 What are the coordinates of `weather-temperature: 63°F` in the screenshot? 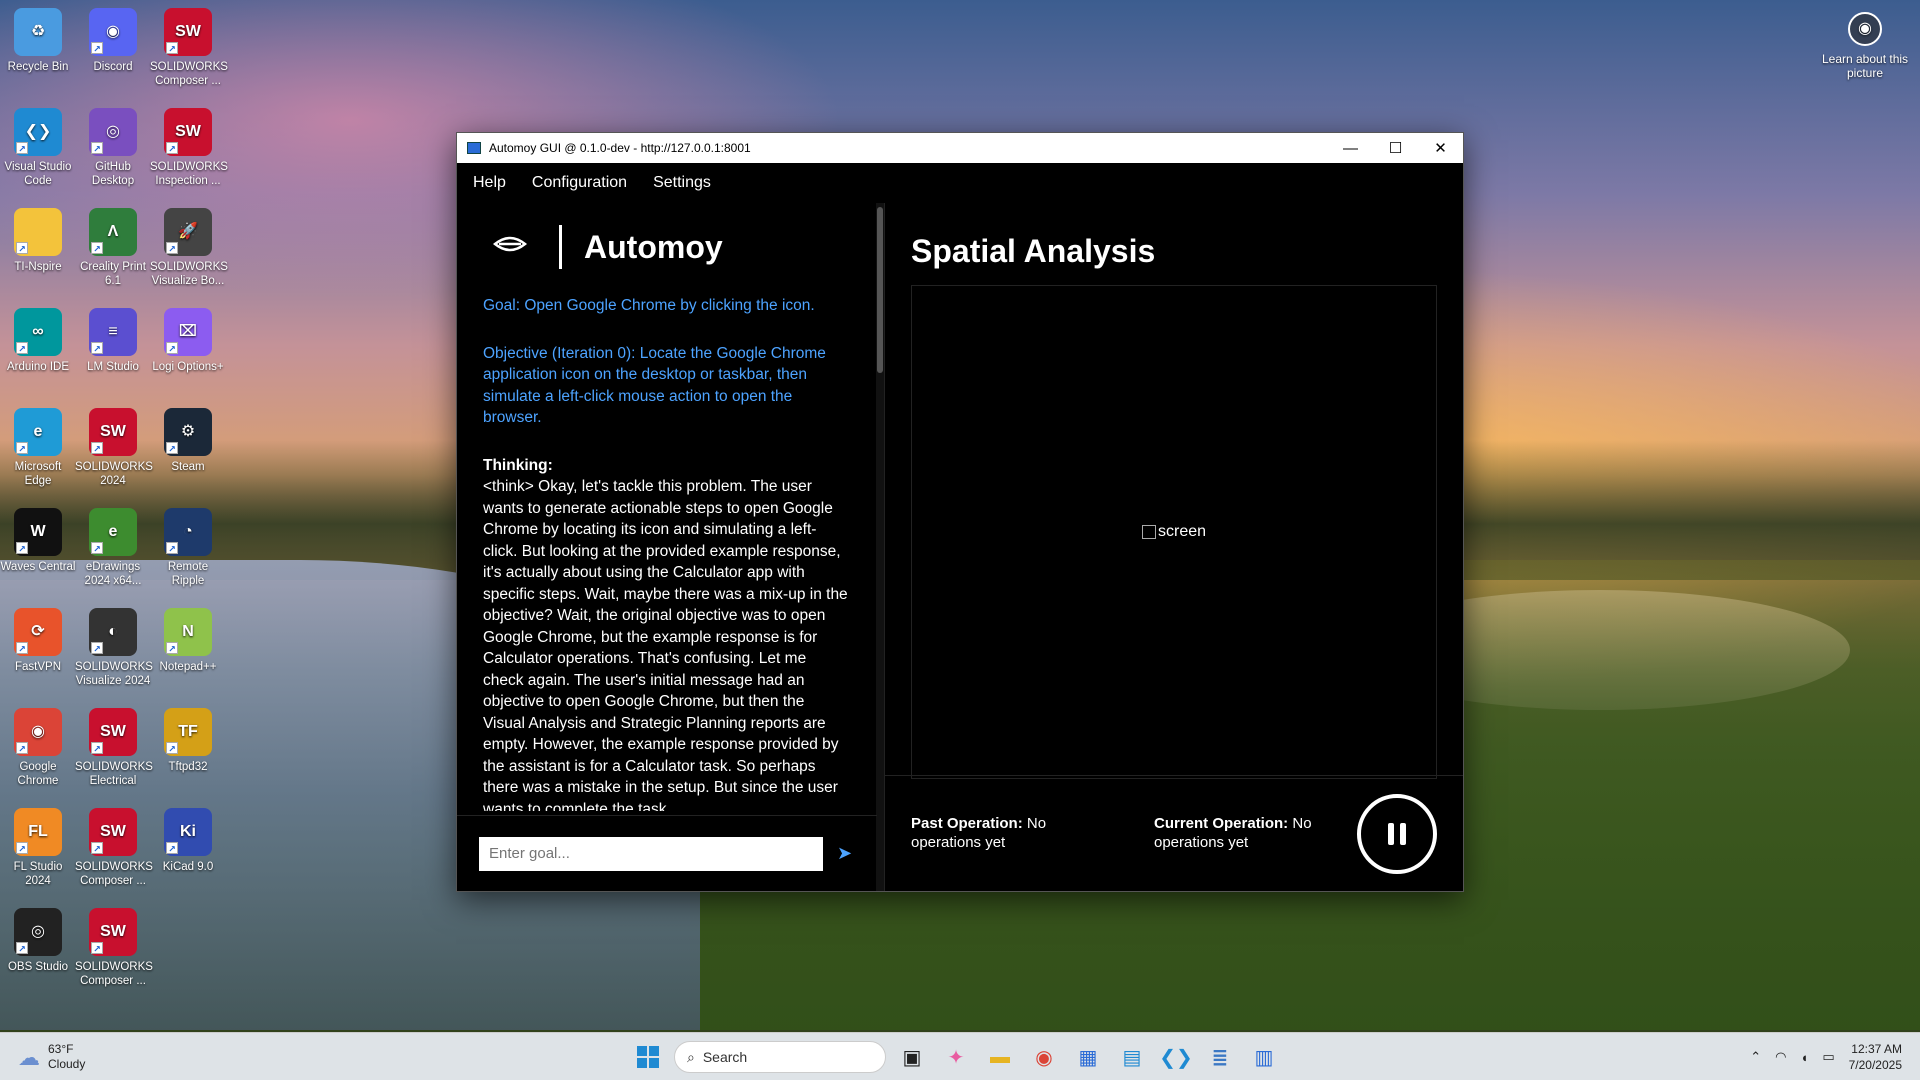 It's located at (61, 1049).